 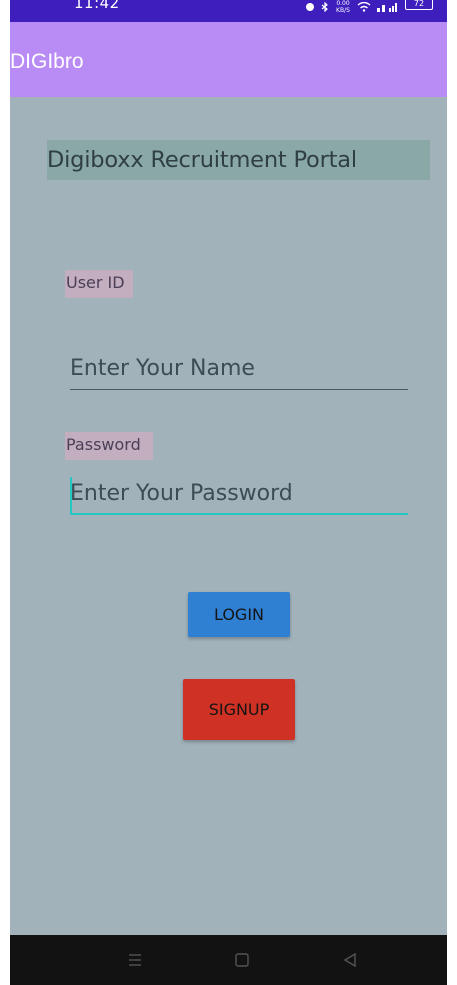 I want to click on password-input-placeholder: Enter Your Password, so click(x=181, y=493).